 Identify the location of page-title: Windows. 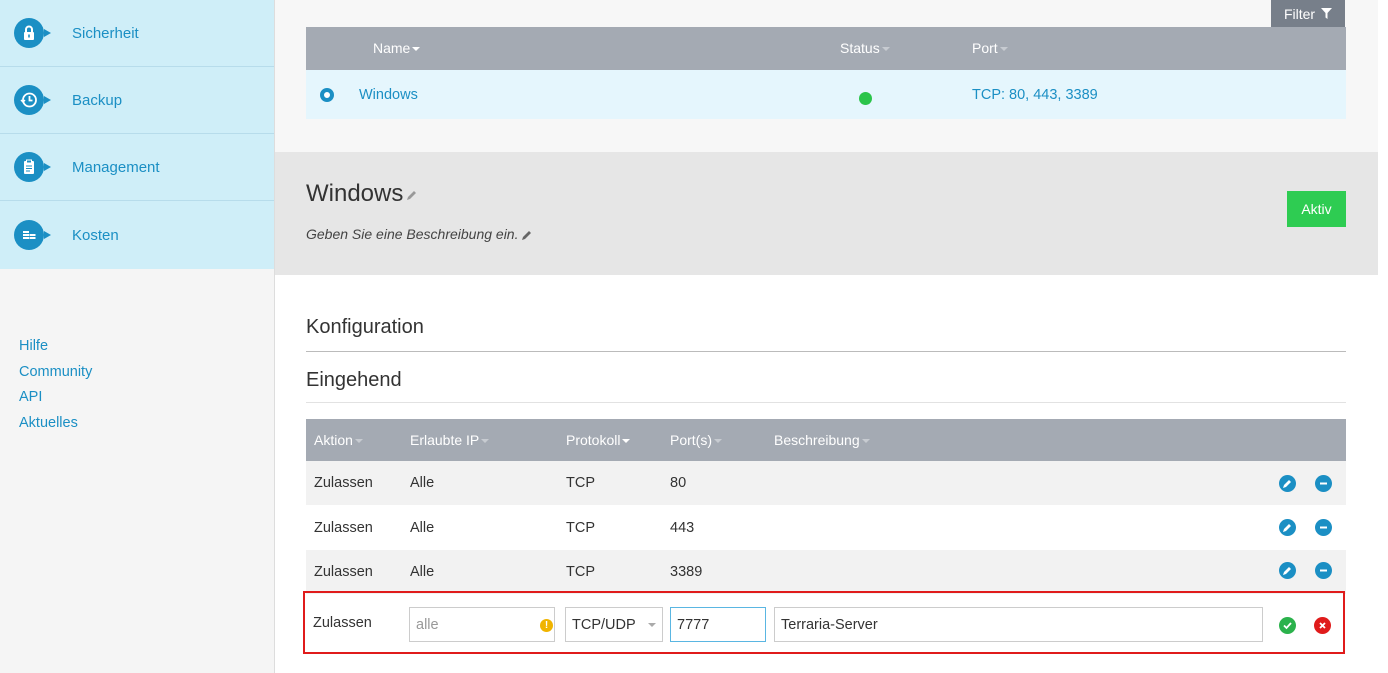
(362, 194).